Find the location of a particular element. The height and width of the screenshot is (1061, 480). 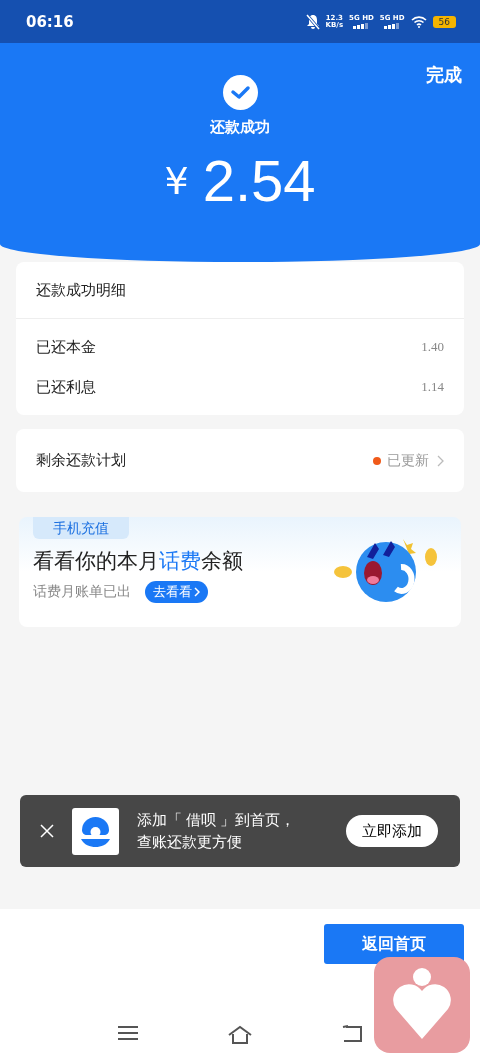

status-time: 06:16 is located at coordinates (50, 21).